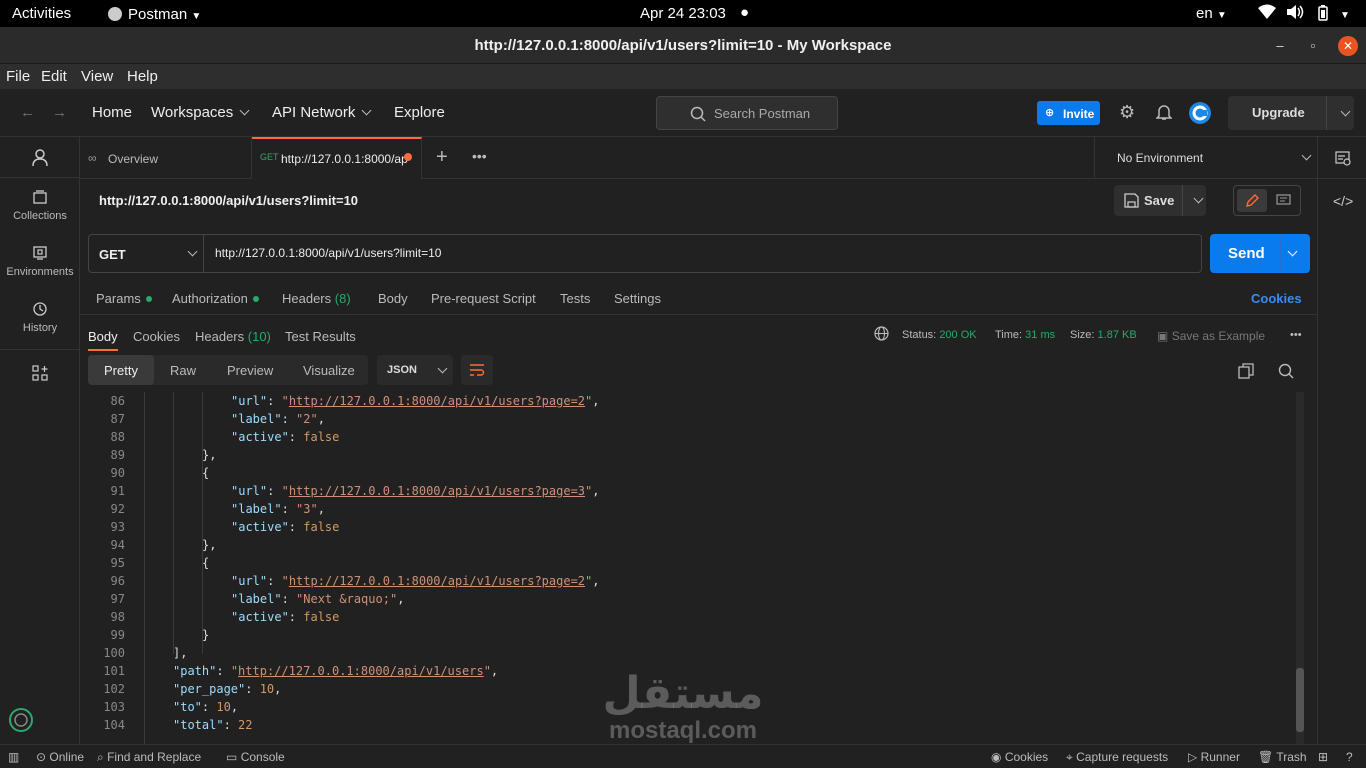 This screenshot has height=768, width=1366. Describe the element at coordinates (361, 671) in the screenshot. I see `json-url-link: http://127.0.0.1:8000/api/v1/users` at that location.